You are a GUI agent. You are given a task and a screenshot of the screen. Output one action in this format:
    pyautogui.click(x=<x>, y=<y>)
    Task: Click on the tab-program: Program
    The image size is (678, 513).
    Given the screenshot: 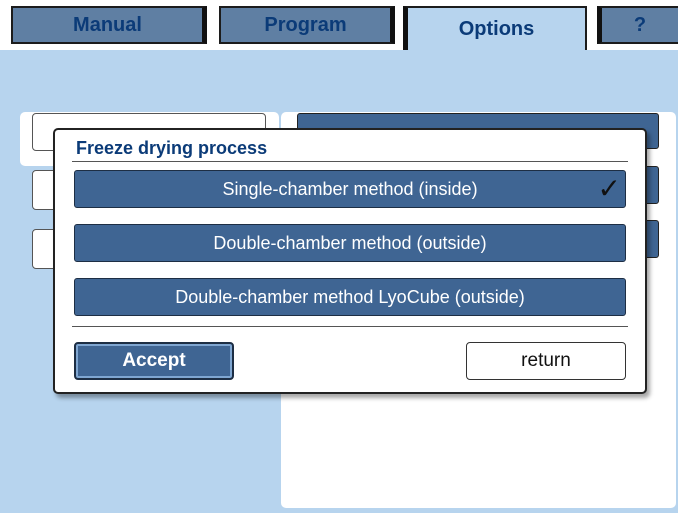 What is the action you would take?
    pyautogui.click(x=307, y=25)
    